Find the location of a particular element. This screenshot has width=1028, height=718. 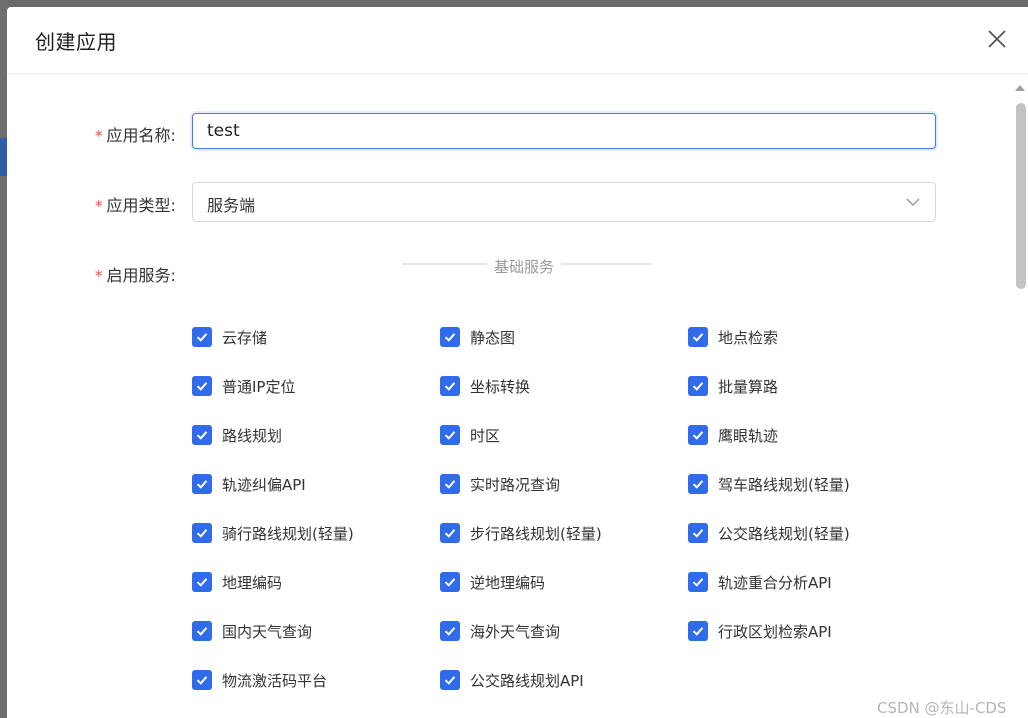

service-label: 驾车路线规划(轻量) is located at coordinates (784, 484).